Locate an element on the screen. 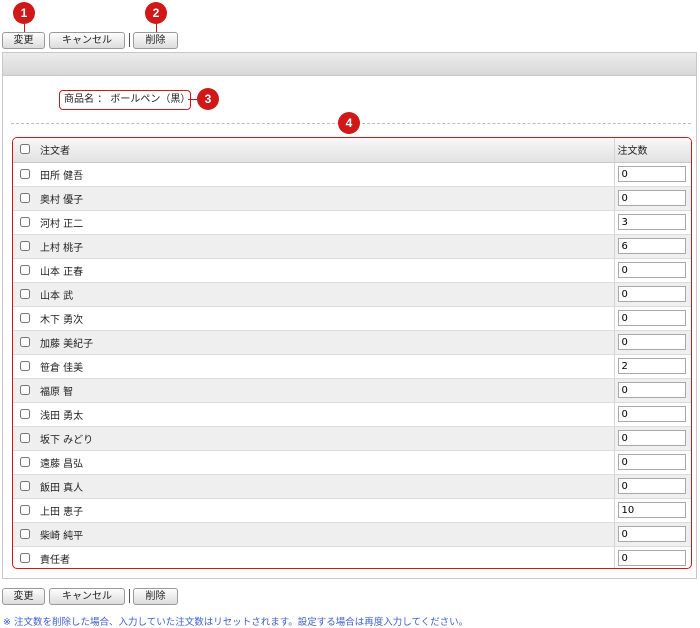  orderer-name: 上村 桃子 is located at coordinates (325, 246).